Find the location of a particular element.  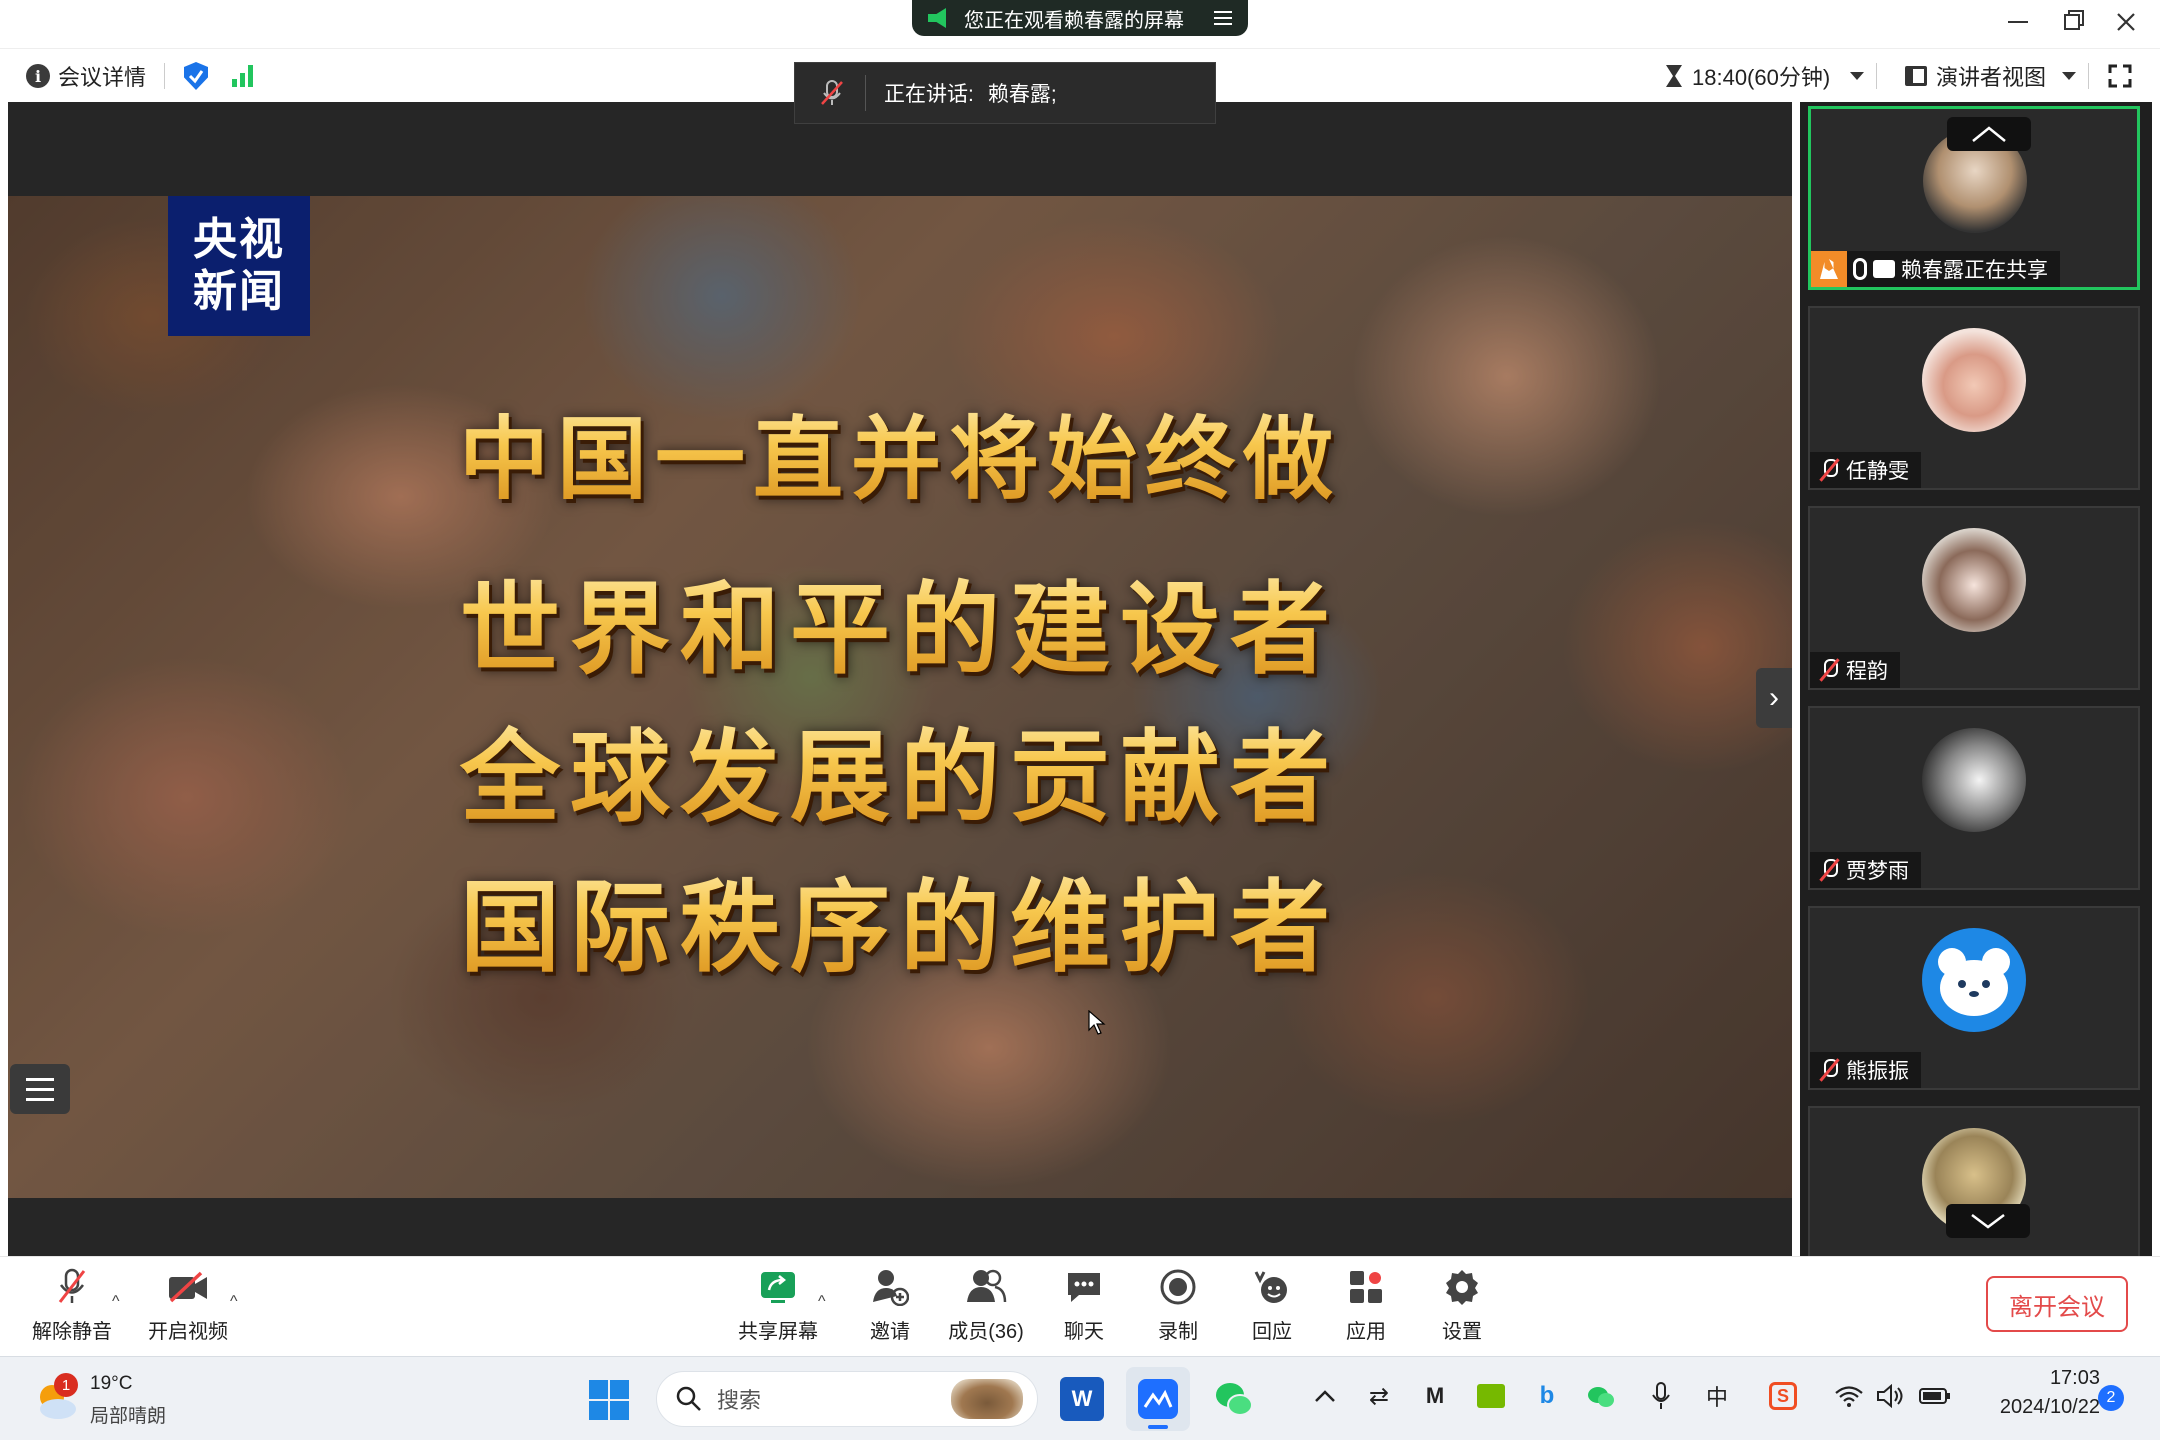

windows-logo-icon is located at coordinates (609, 1400).